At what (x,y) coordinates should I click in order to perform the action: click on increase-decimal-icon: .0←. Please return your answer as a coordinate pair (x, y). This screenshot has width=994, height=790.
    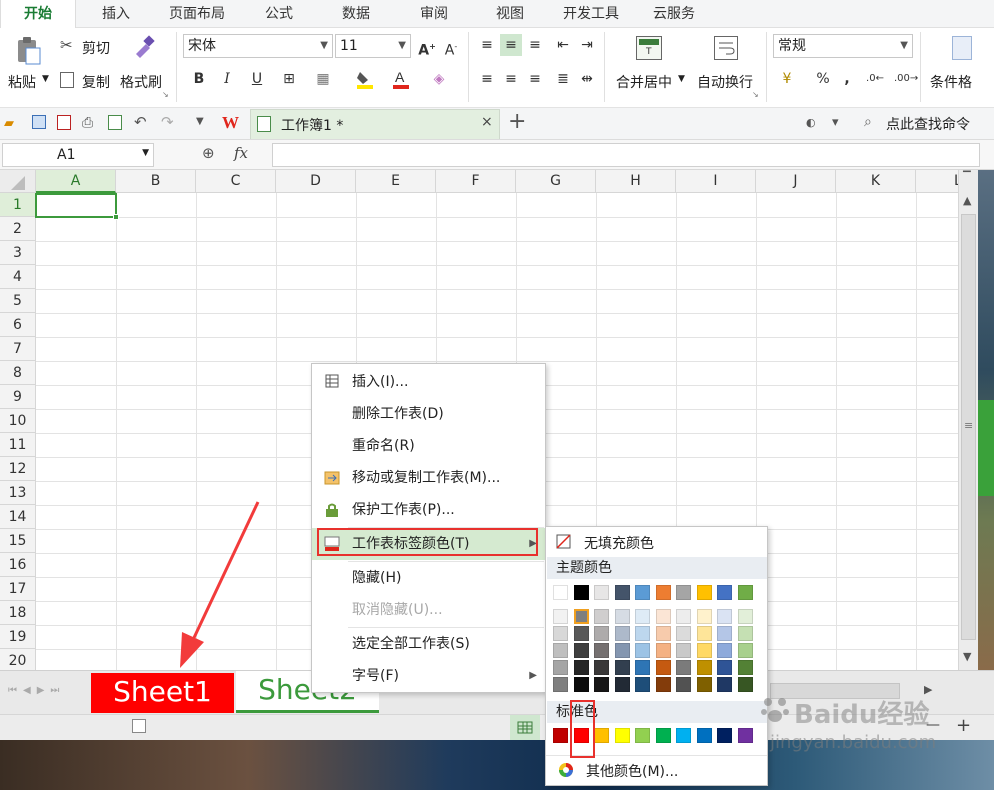
    Looking at the image, I should click on (875, 79).